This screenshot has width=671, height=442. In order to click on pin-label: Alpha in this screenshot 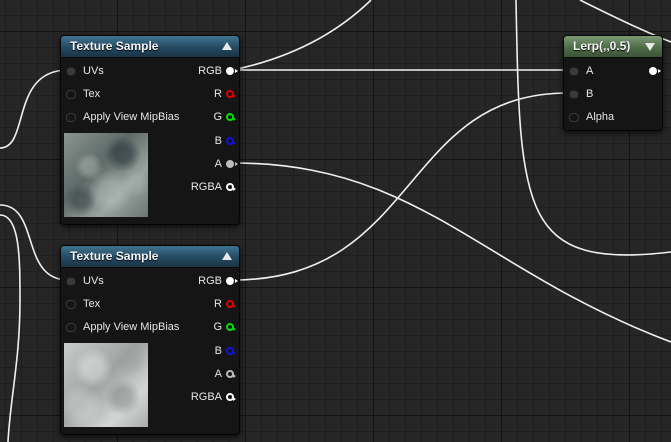, I will do `click(600, 117)`.